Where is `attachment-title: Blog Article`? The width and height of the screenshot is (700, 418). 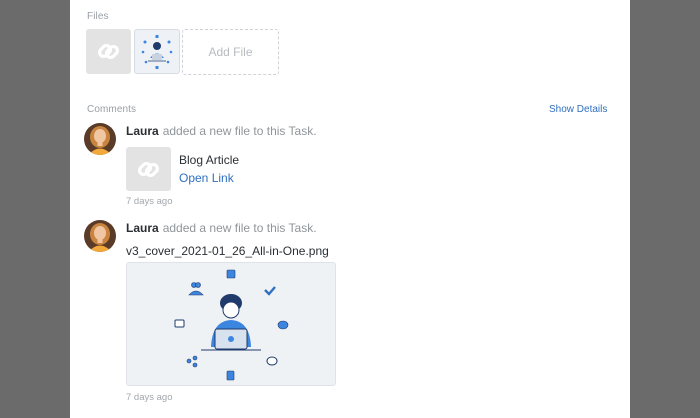 attachment-title: Blog Article is located at coordinates (209, 160).